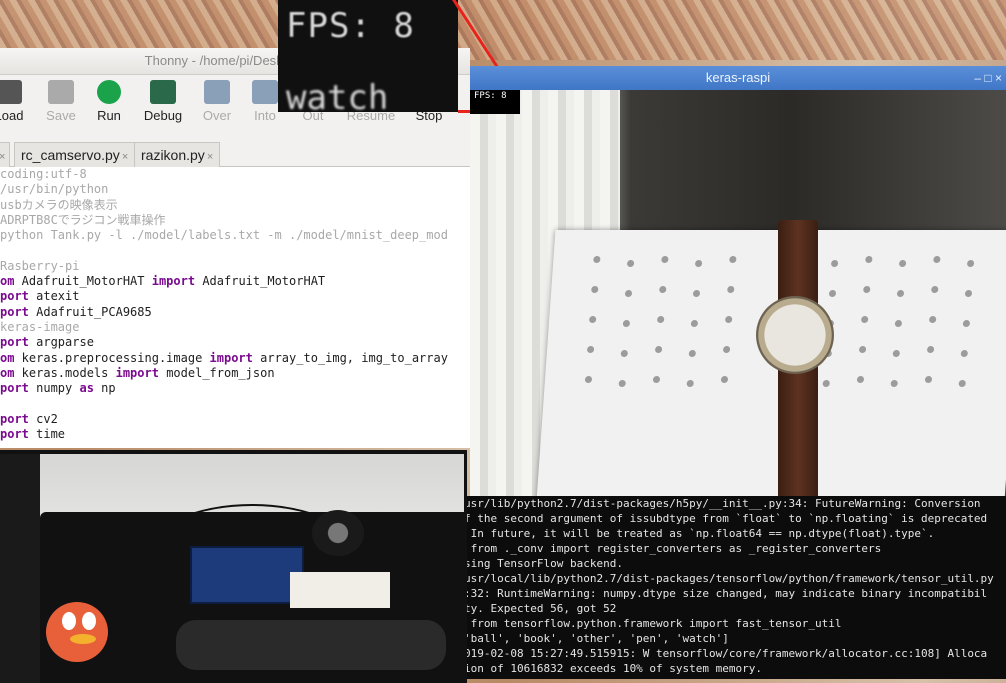 The image size is (1006, 683). What do you see at coordinates (59, 204) in the screenshot?
I see `code-line: usbカメラの映像表示` at bounding box center [59, 204].